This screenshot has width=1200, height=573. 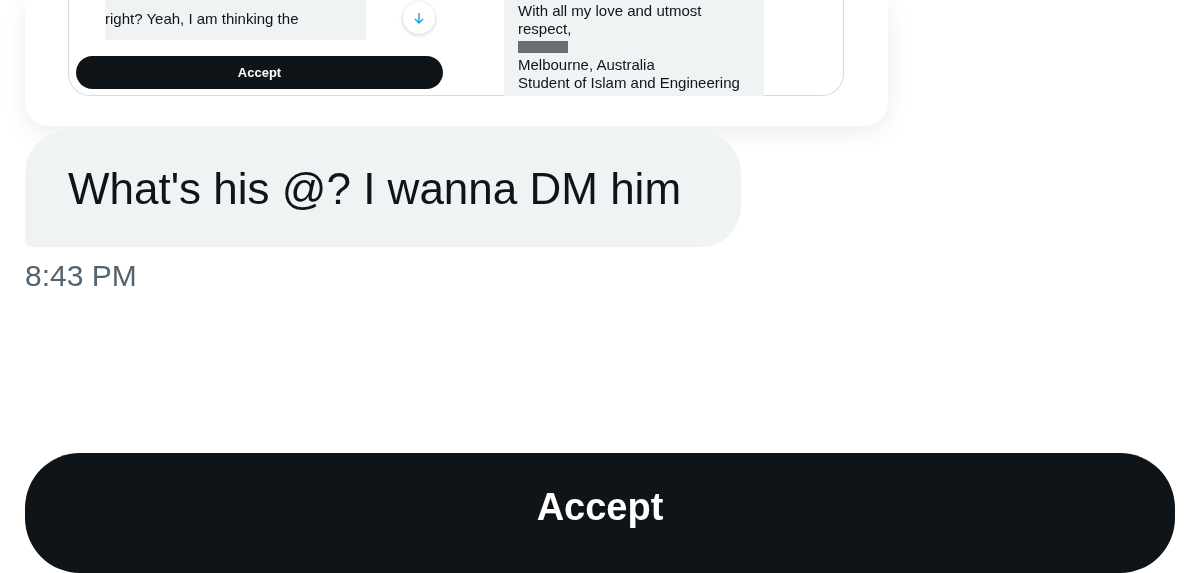 What do you see at coordinates (543, 47) in the screenshot?
I see `redacted-block` at bounding box center [543, 47].